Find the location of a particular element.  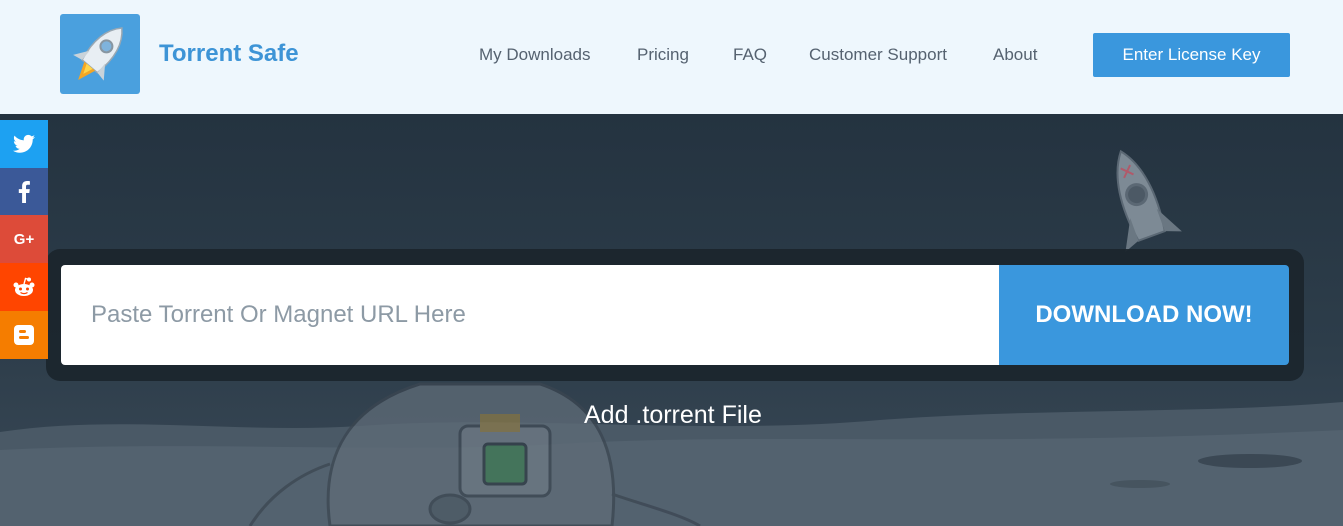

reddit-share-button is located at coordinates (24, 287).